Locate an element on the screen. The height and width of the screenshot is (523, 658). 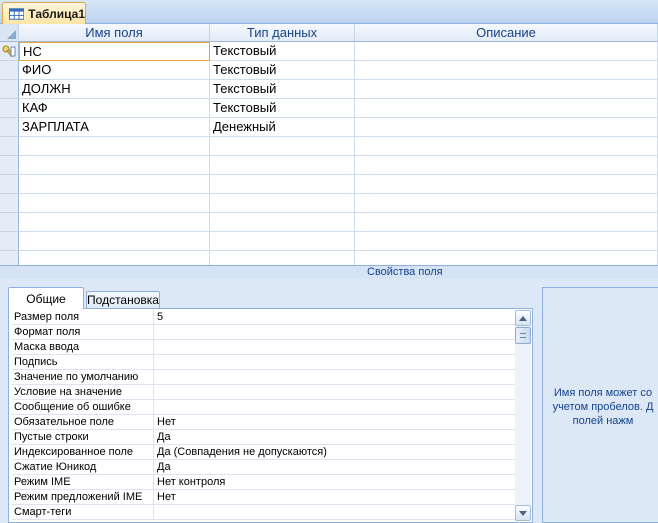
scroll-thumb is located at coordinates (523, 335).